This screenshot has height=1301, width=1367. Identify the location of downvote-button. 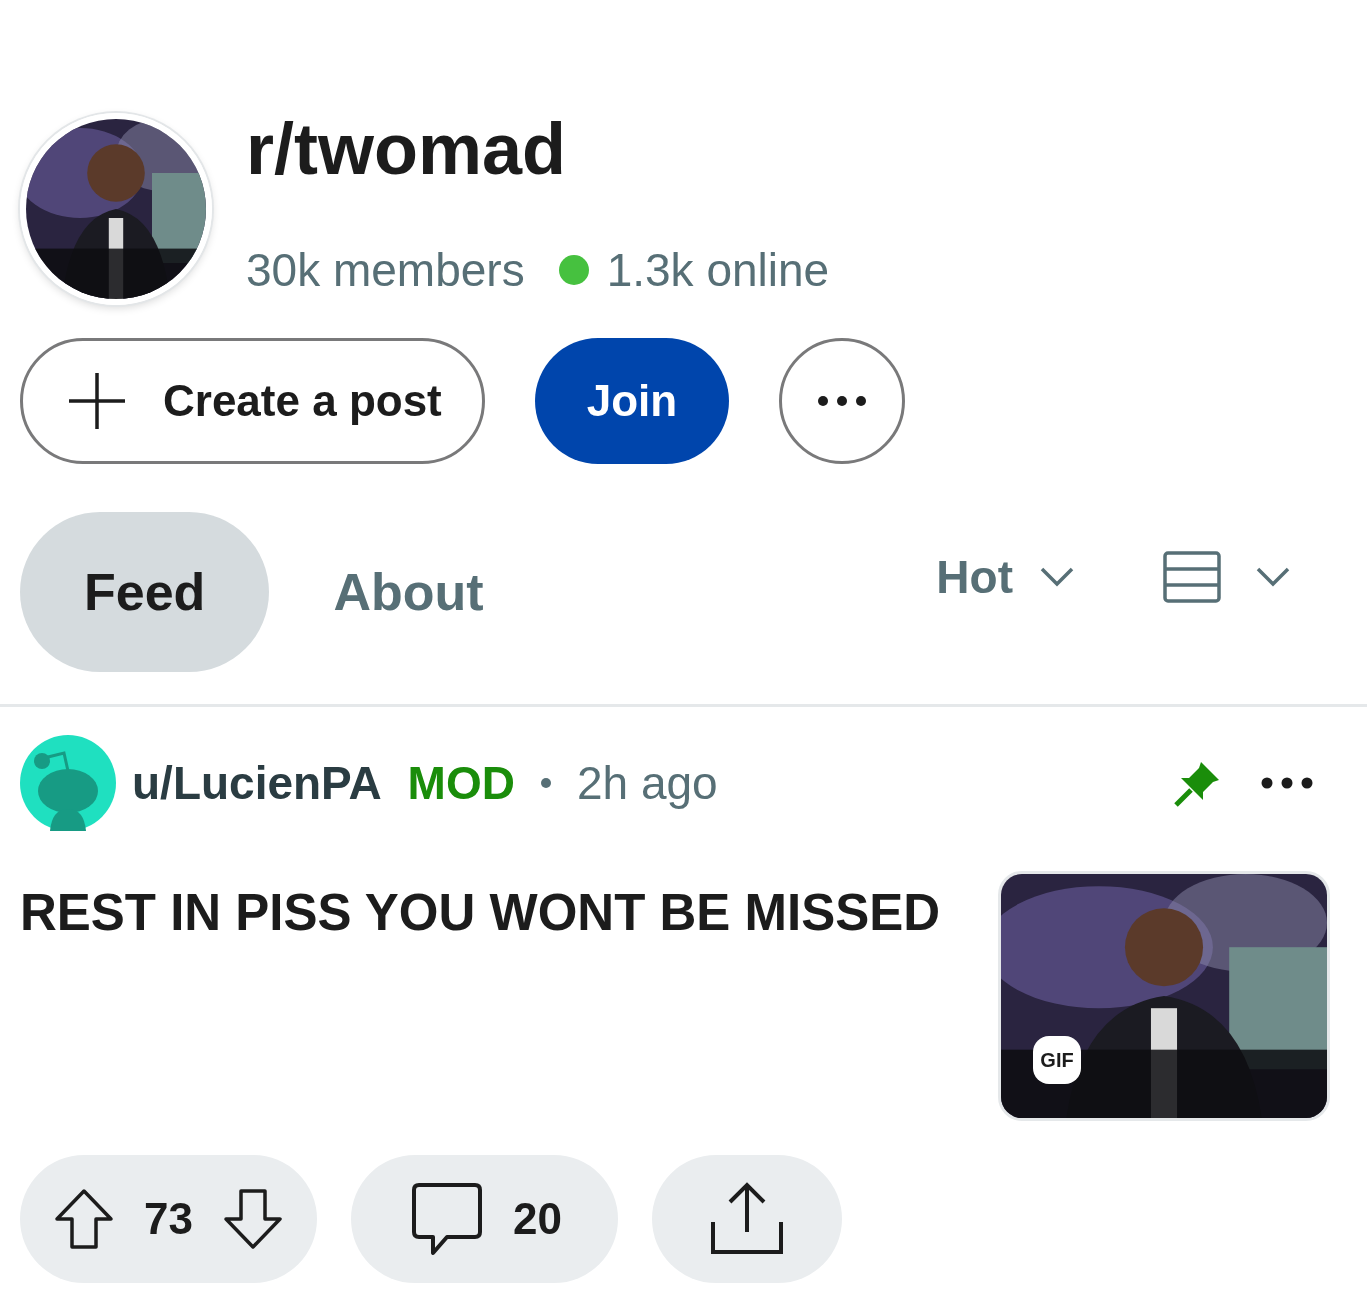
(252, 1219).